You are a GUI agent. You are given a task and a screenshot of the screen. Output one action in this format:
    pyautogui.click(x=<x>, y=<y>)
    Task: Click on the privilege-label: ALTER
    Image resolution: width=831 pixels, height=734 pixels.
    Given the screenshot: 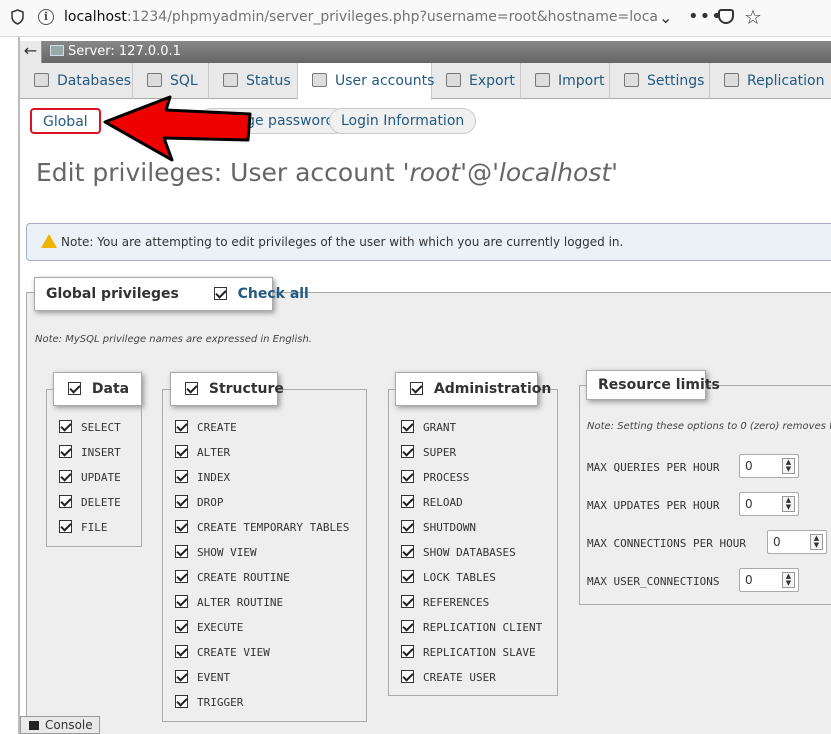 What is the action you would take?
    pyautogui.click(x=213, y=452)
    